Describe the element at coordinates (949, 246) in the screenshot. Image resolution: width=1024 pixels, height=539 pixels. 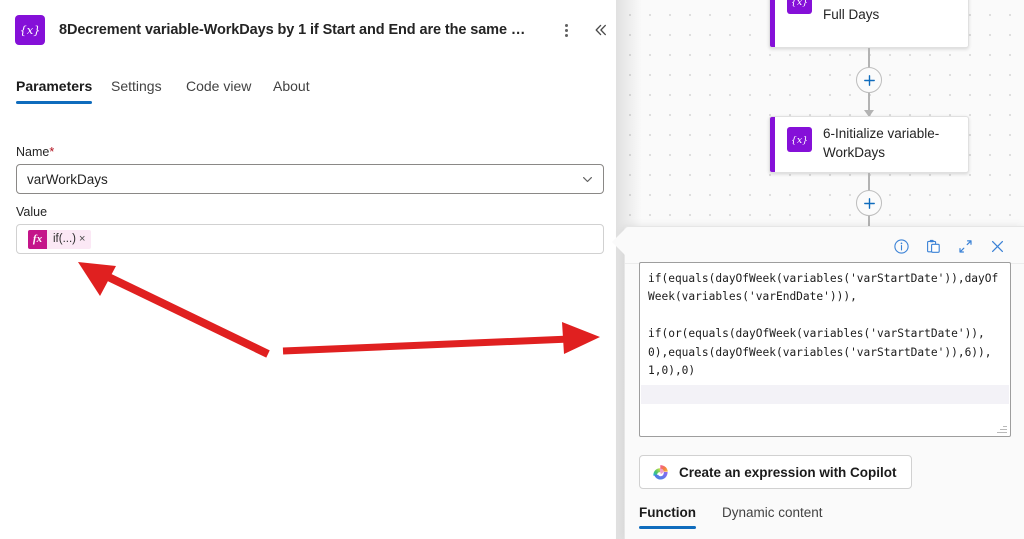
I see `expression-toolbar` at that location.